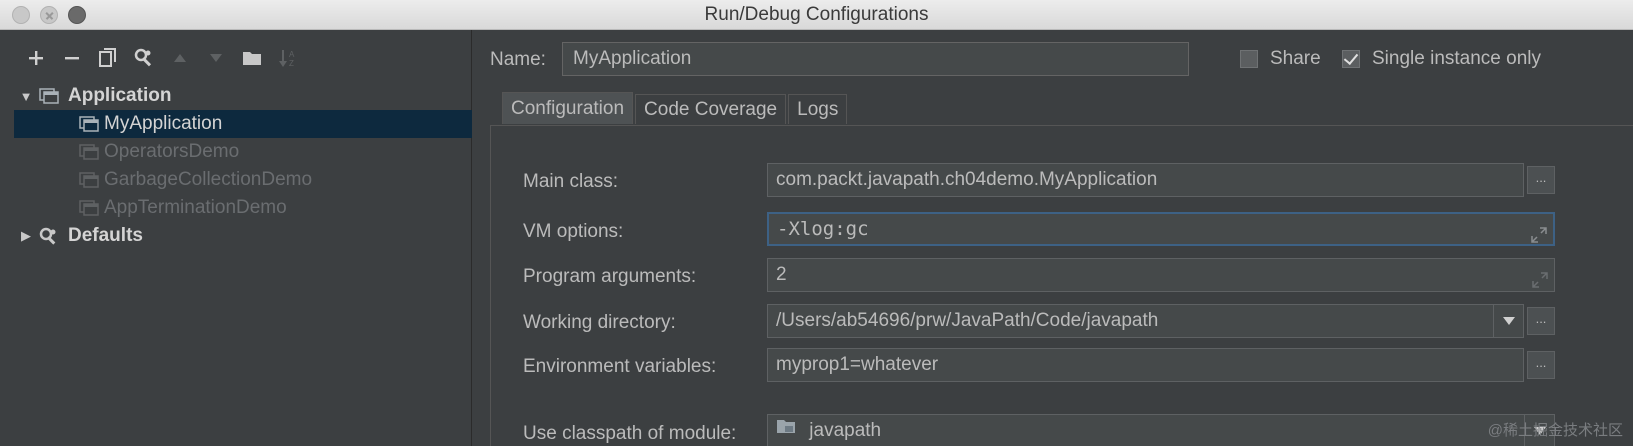 This screenshot has height=446, width=1633. I want to click on configurations-toolbar: AZ, so click(162, 58).